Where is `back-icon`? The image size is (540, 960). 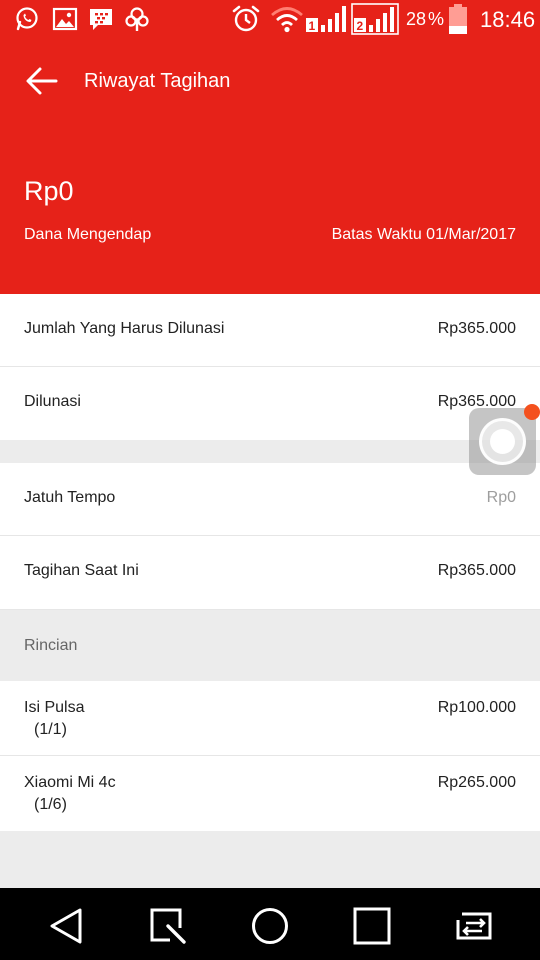 back-icon is located at coordinates (66, 926).